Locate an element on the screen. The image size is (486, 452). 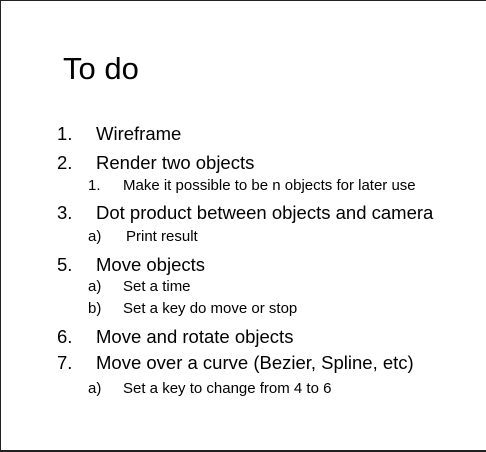
list-text: Set a key do move or stop is located at coordinates (210, 308).